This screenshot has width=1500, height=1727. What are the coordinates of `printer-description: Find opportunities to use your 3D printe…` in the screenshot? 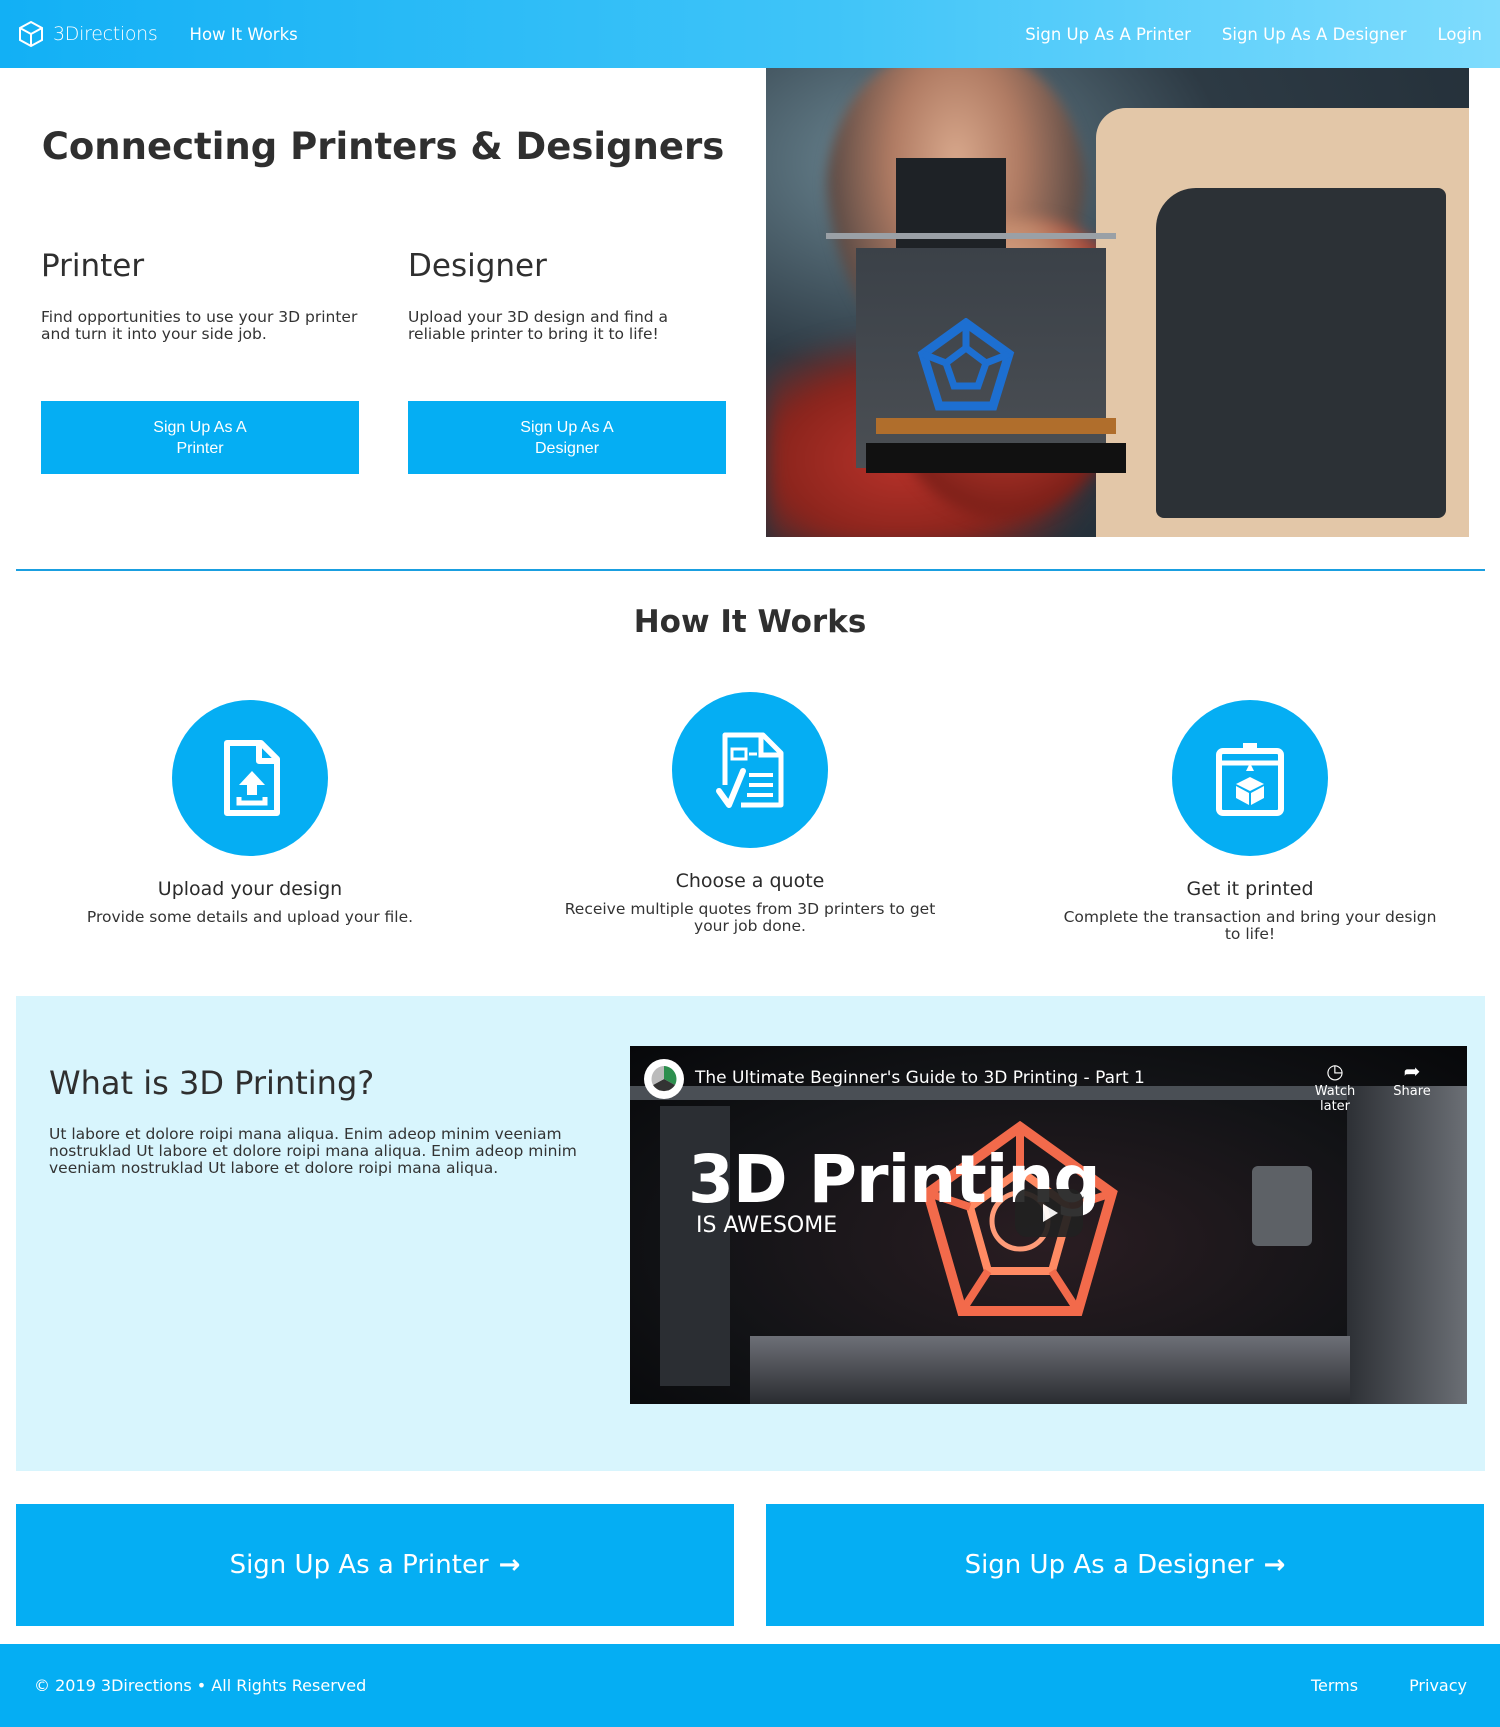 It's located at (199, 325).